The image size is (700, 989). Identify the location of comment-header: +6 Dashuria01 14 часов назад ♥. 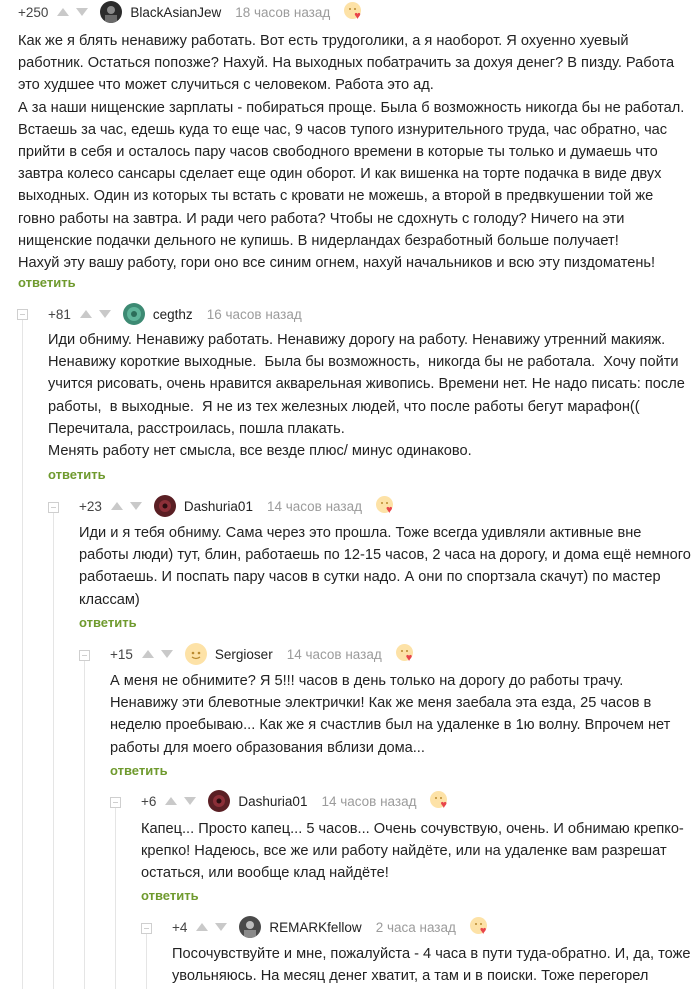
(295, 801).